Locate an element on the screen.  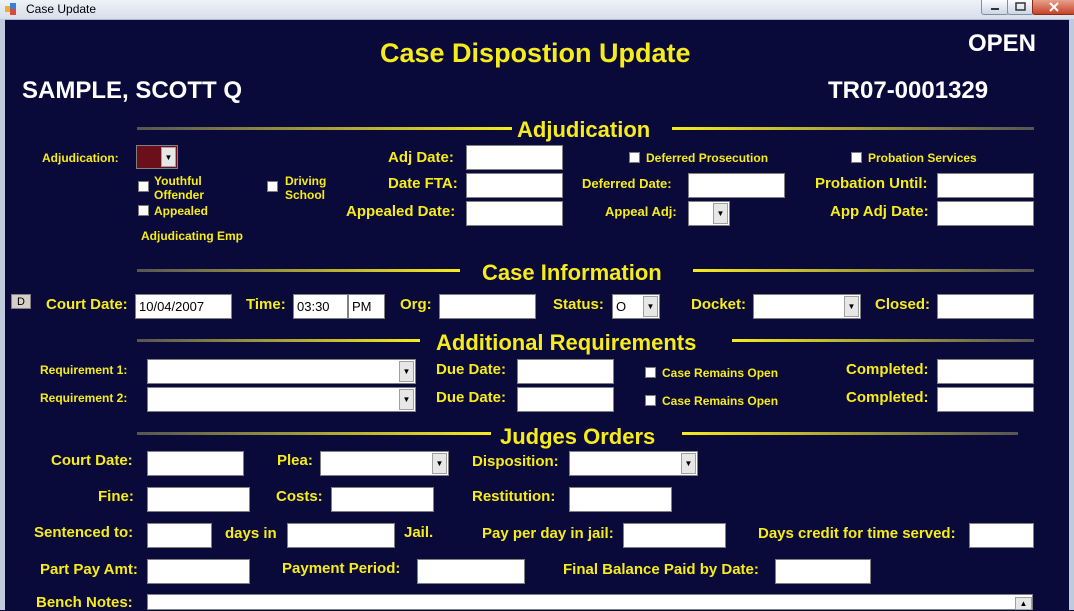
appealed-checkbox is located at coordinates (143, 210).